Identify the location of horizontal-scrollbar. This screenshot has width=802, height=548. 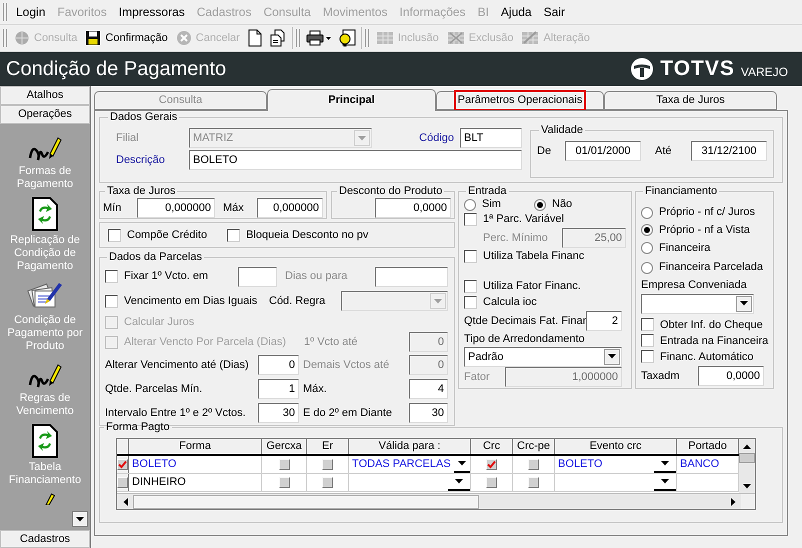
(429, 501).